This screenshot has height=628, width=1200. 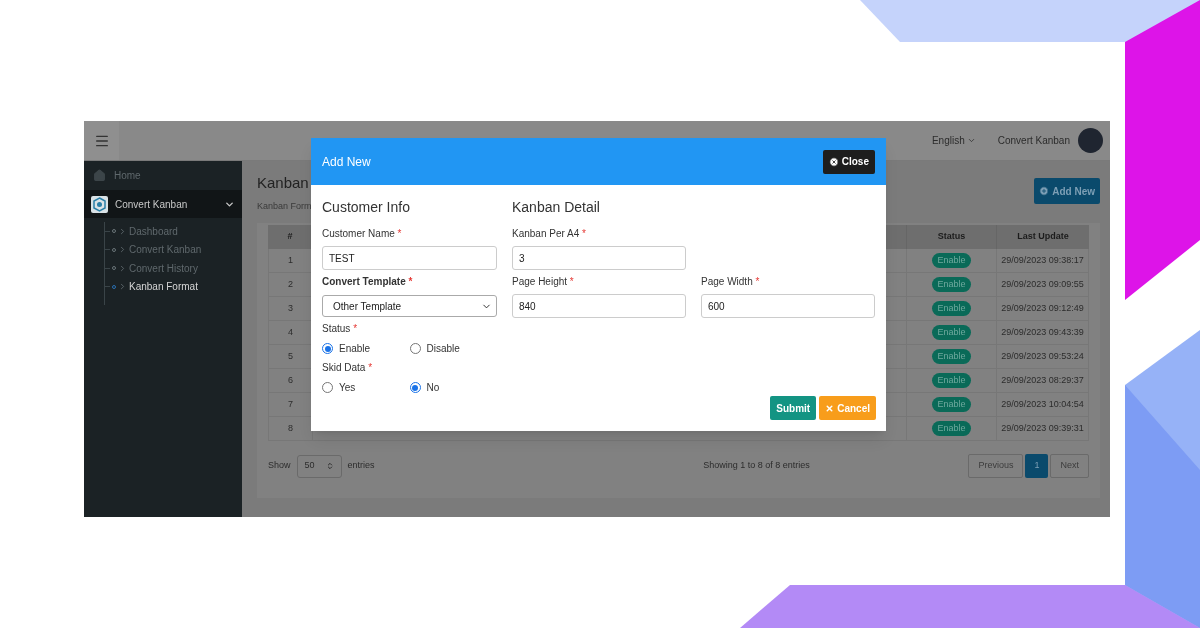 What do you see at coordinates (163, 175) in the screenshot?
I see `sidebar-item: Home` at bounding box center [163, 175].